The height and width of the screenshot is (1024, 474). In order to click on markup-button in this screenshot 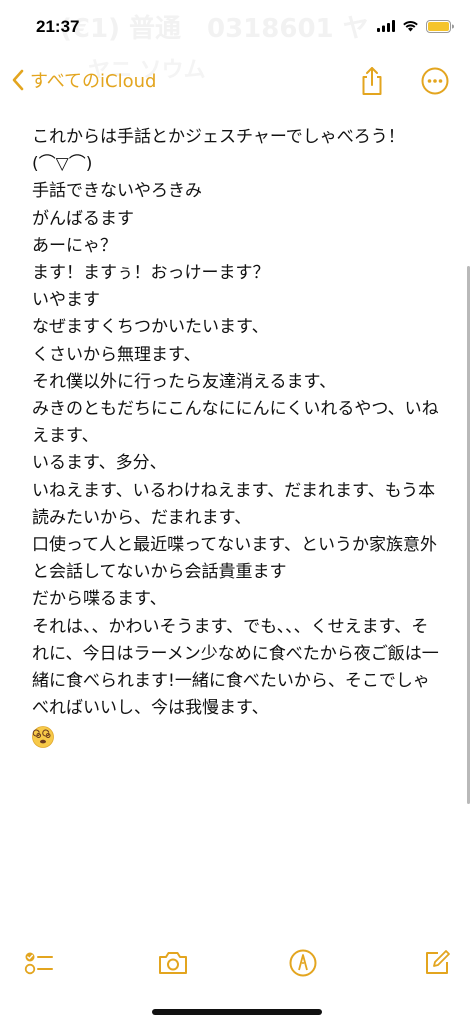, I will do `click(303, 963)`.